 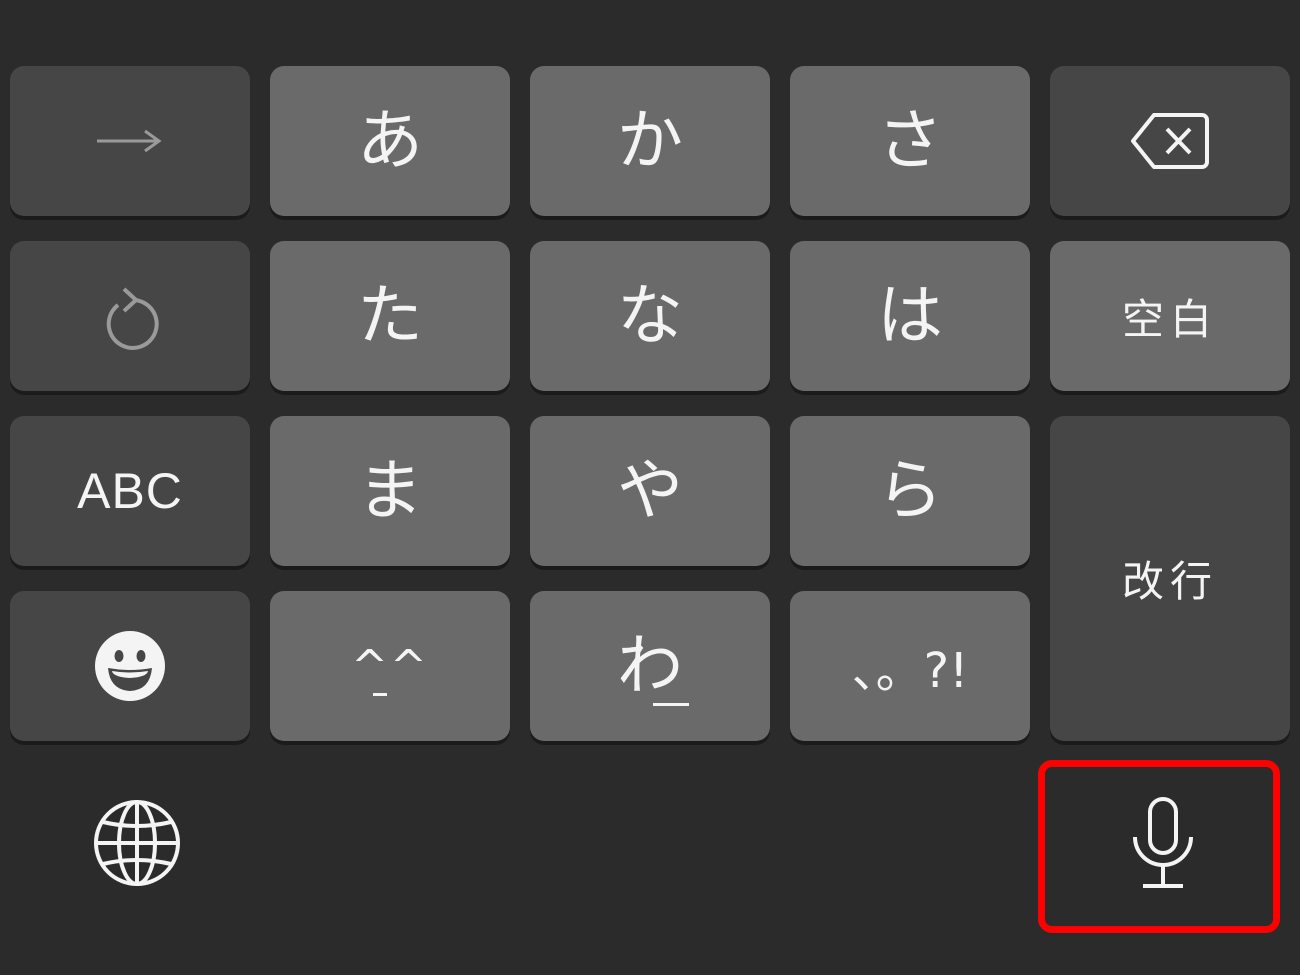 I want to click on kana-key-ka: か, so click(x=650, y=141).